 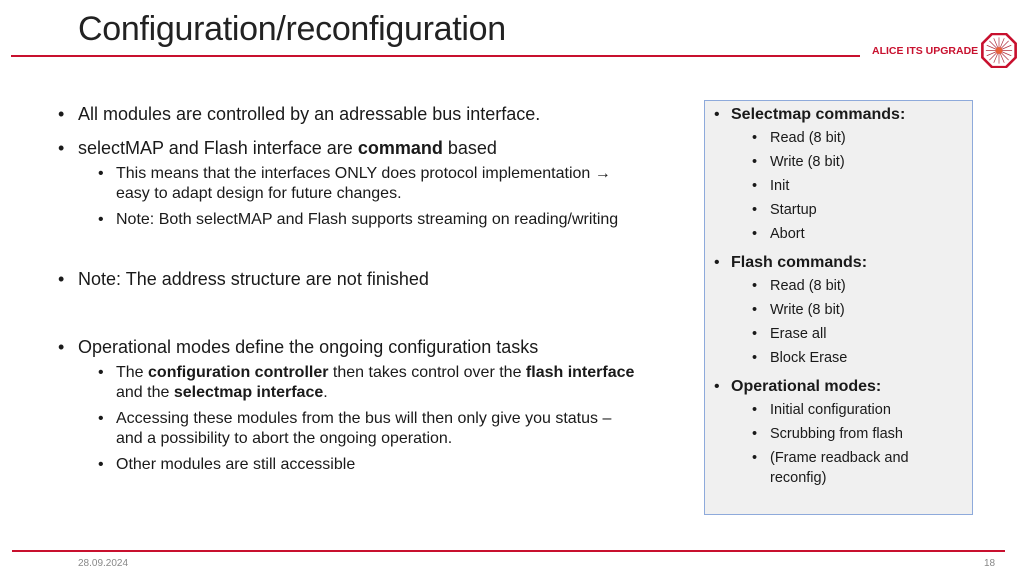 What do you see at coordinates (838, 162) in the screenshot?
I see `selectmap-item: Write (8 bit)` at bounding box center [838, 162].